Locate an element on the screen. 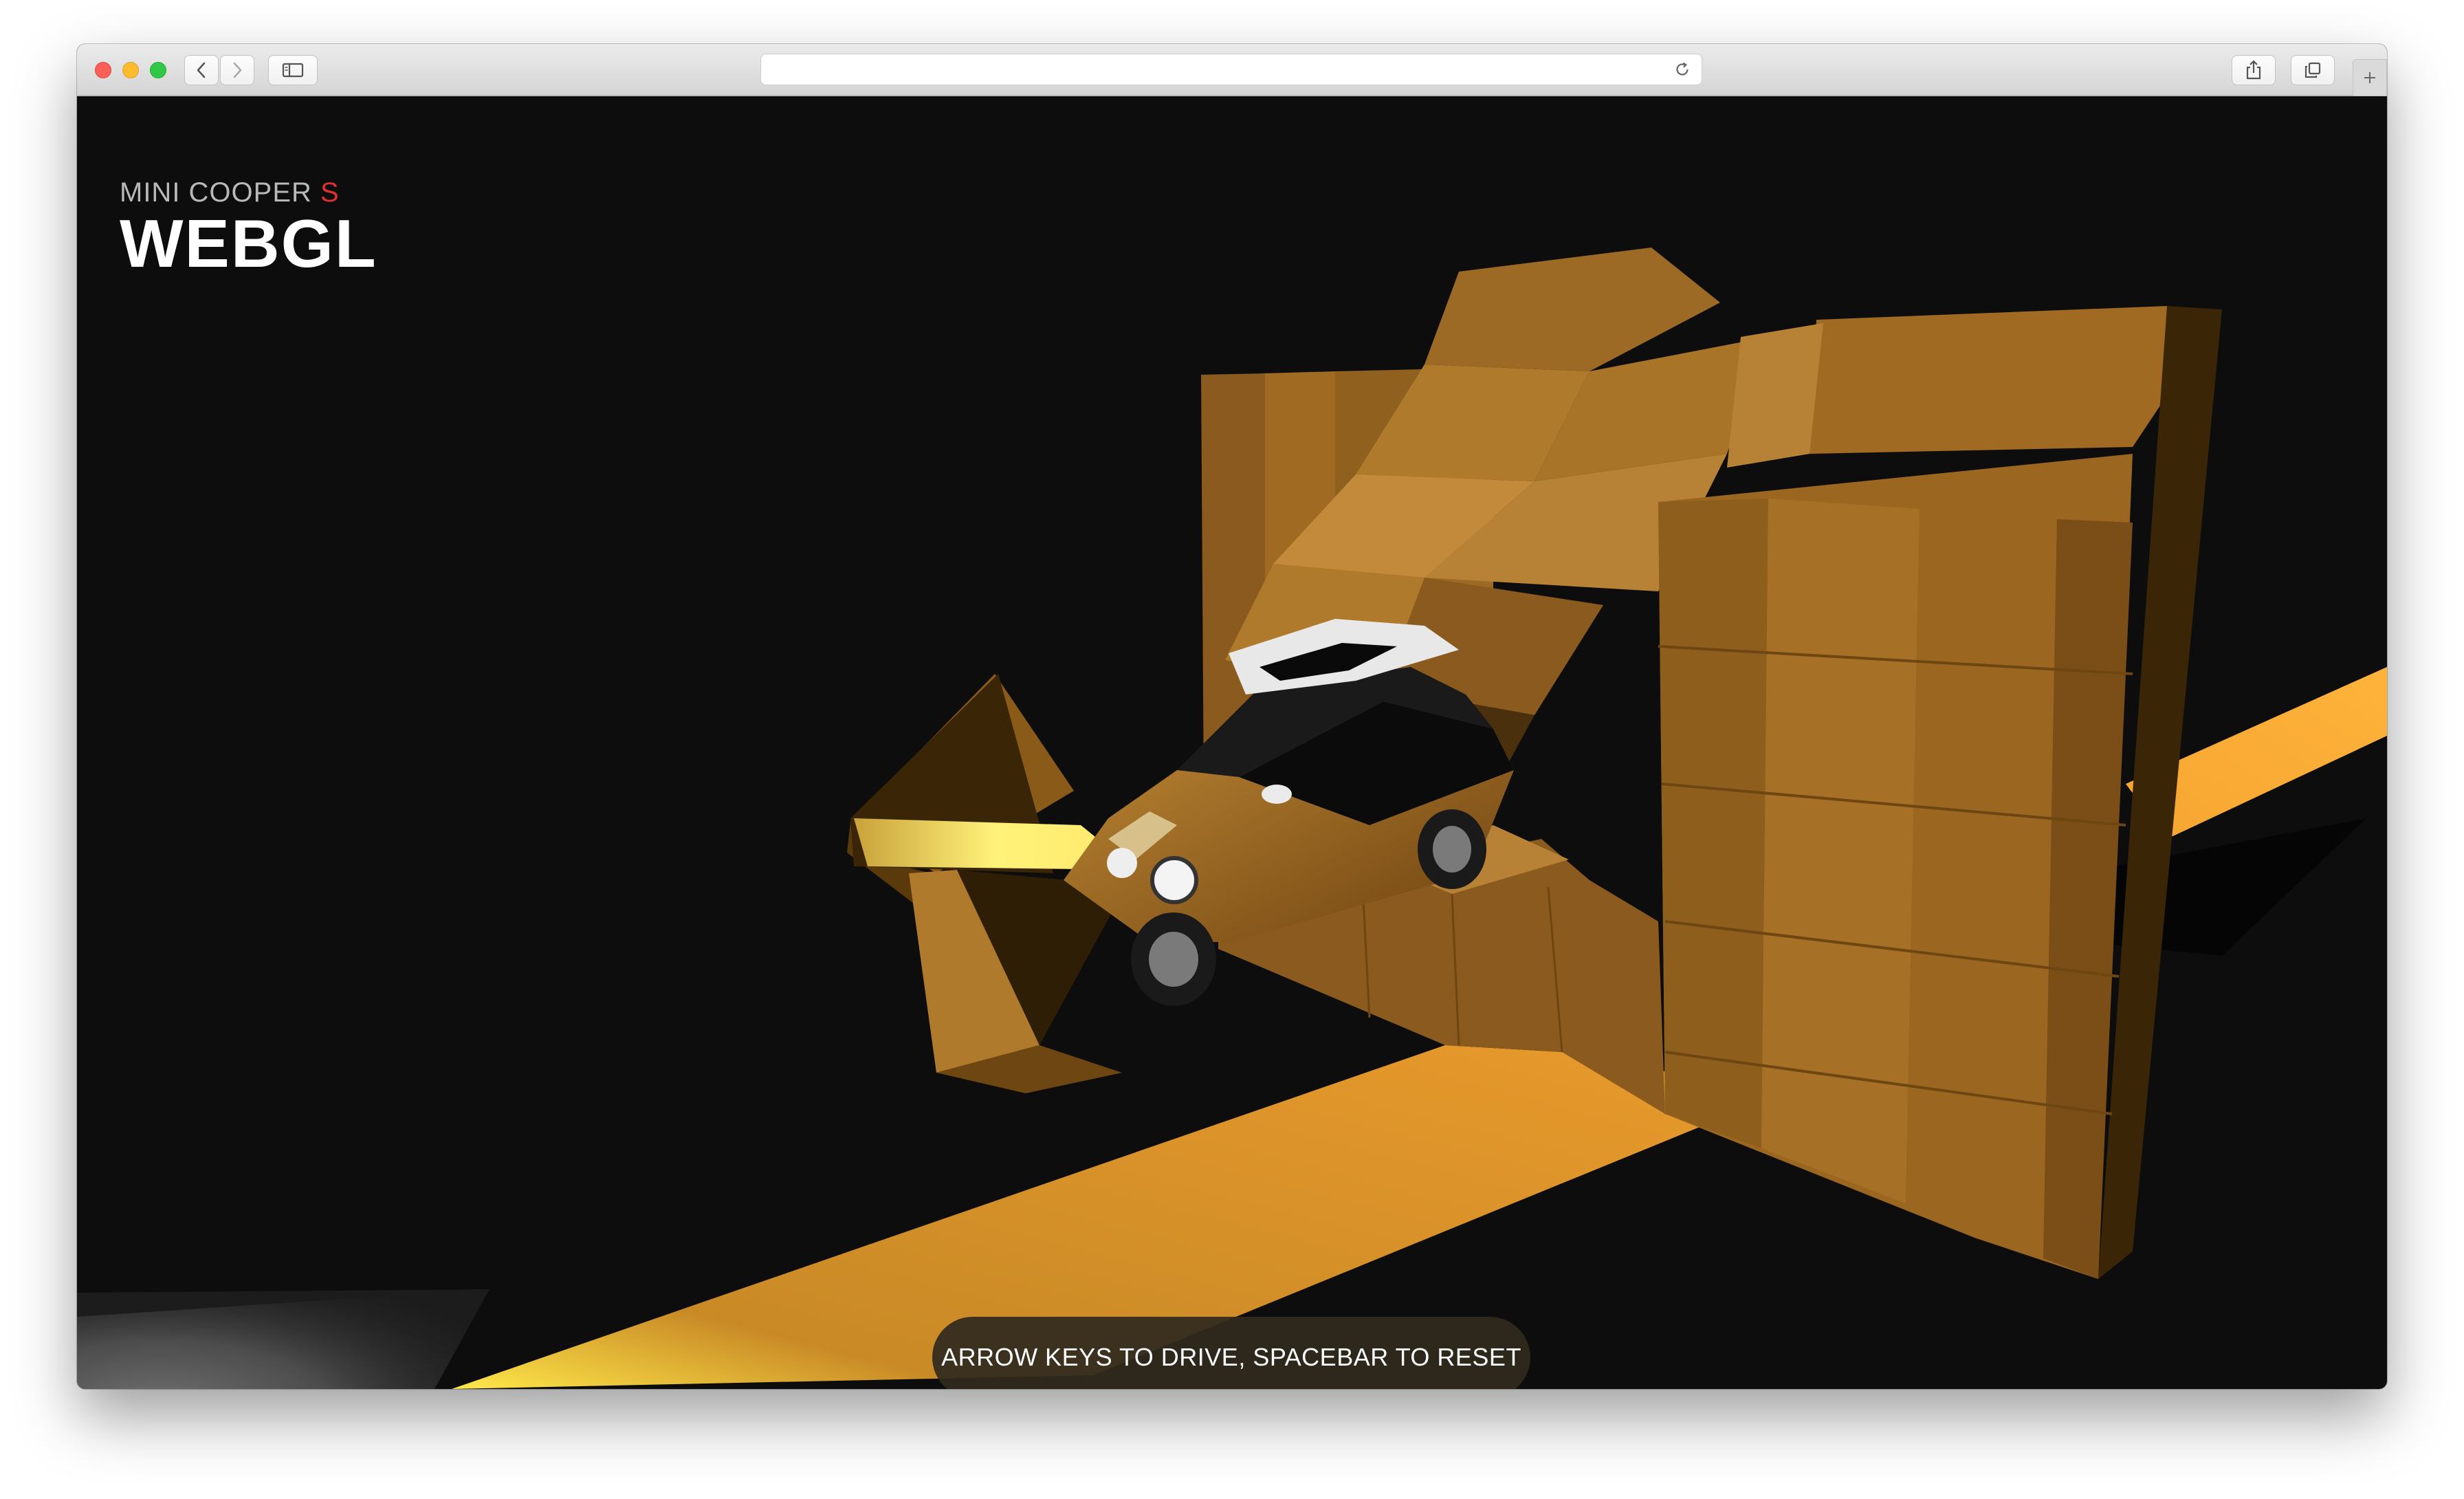 The width and height of the screenshot is (2464, 1499). forward-button is located at coordinates (237, 70).